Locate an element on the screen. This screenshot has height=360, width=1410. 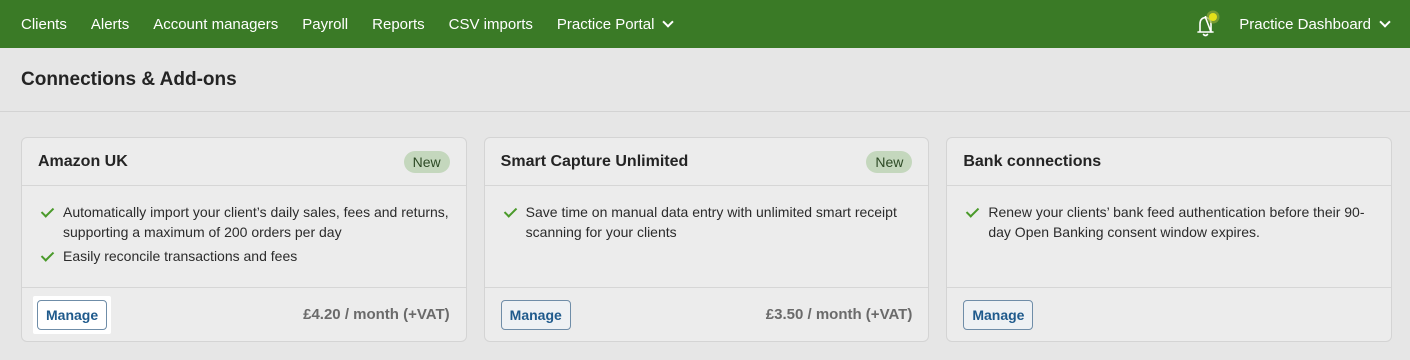
nav-item-label: Alerts is located at coordinates (110, 24).